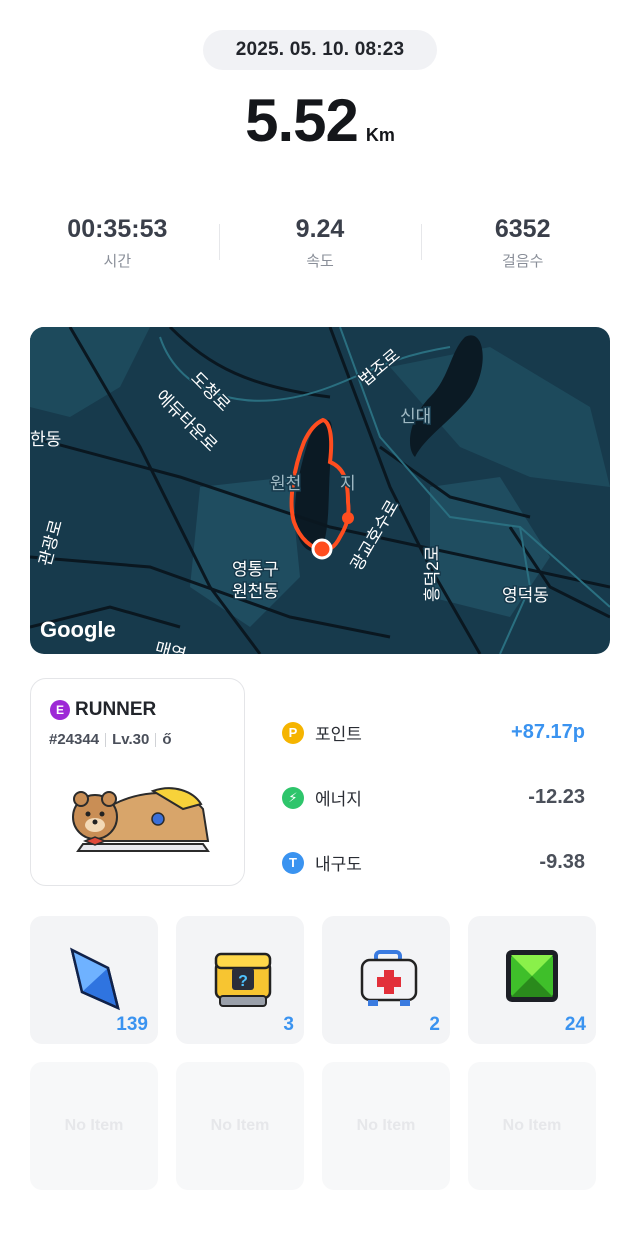 The image size is (640, 1241). Describe the element at coordinates (285, 483) in the screenshot. I see `map-label: 원천` at that location.